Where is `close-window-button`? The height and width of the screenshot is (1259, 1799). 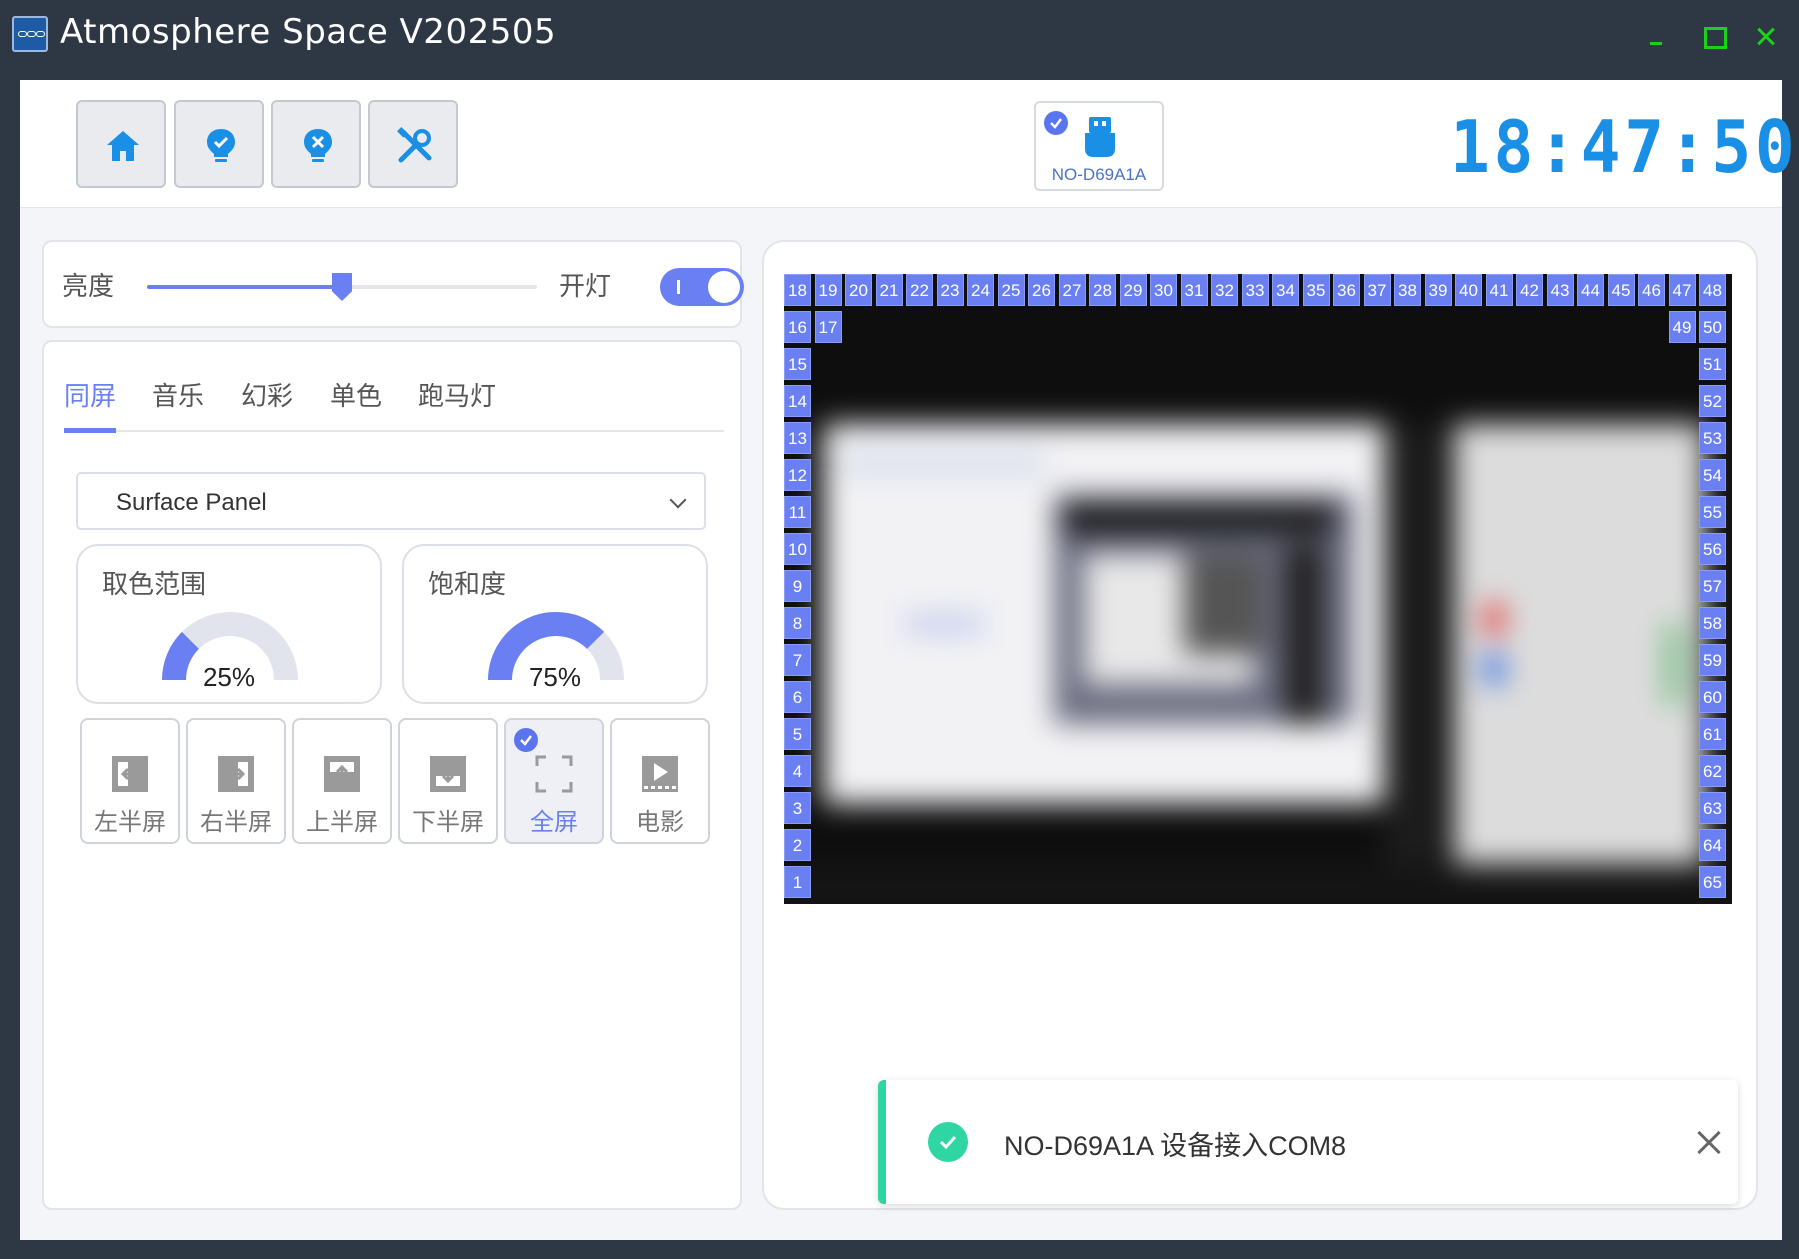
close-window-button is located at coordinates (1769, 37).